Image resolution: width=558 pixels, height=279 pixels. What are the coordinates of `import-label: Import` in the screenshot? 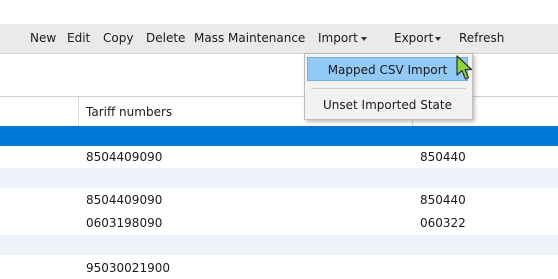 It's located at (338, 38).